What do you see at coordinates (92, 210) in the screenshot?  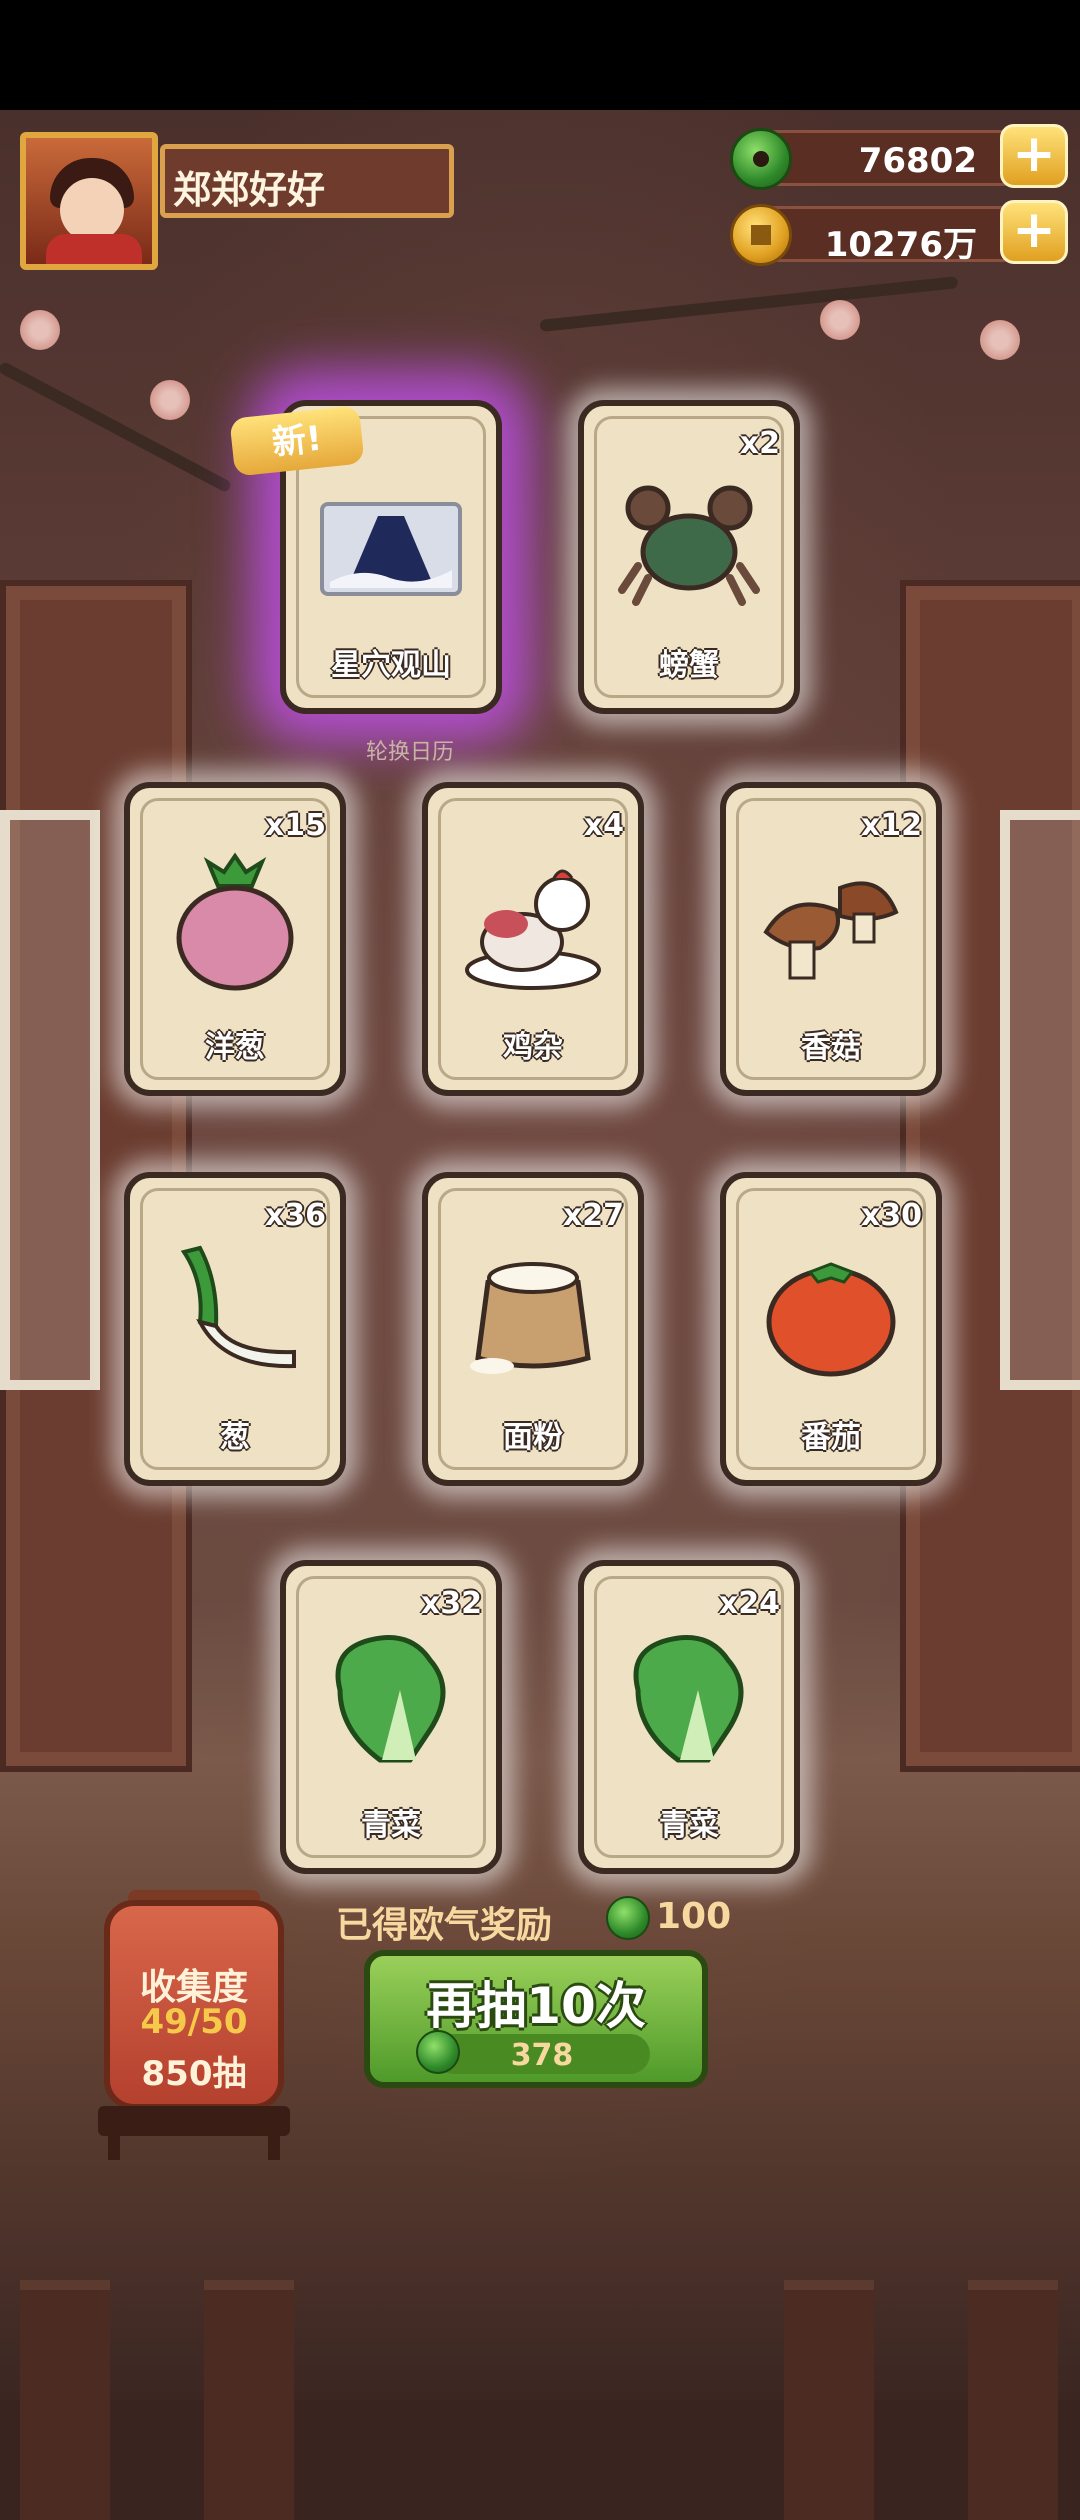 I see `avatar-face` at bounding box center [92, 210].